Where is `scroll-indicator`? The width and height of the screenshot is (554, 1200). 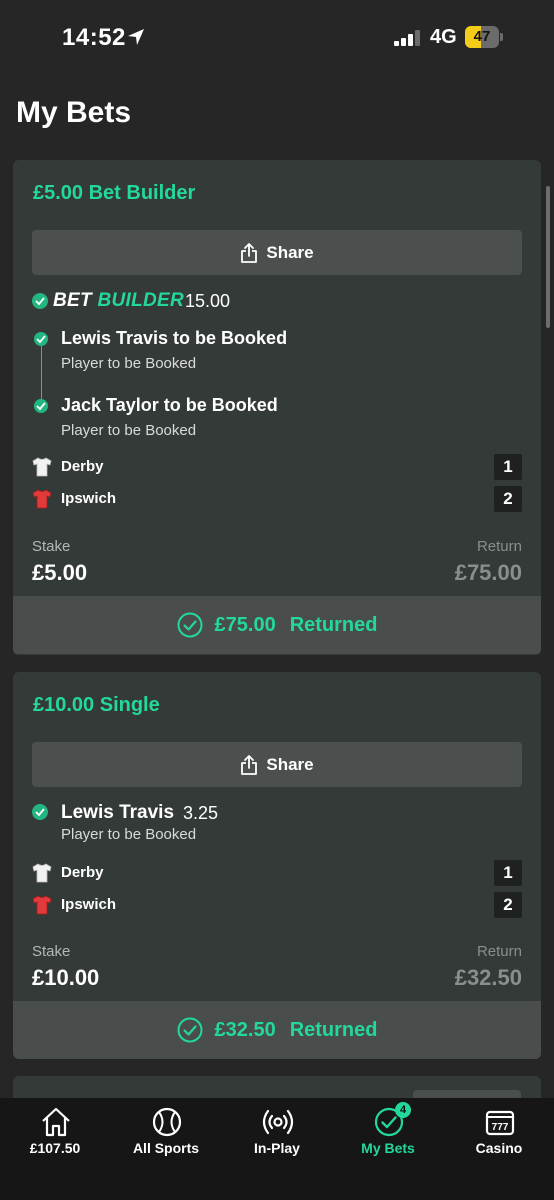 scroll-indicator is located at coordinates (548, 257).